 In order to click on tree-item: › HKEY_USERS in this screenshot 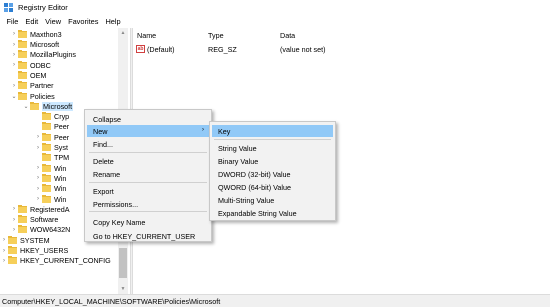, I will do `click(34, 250)`.